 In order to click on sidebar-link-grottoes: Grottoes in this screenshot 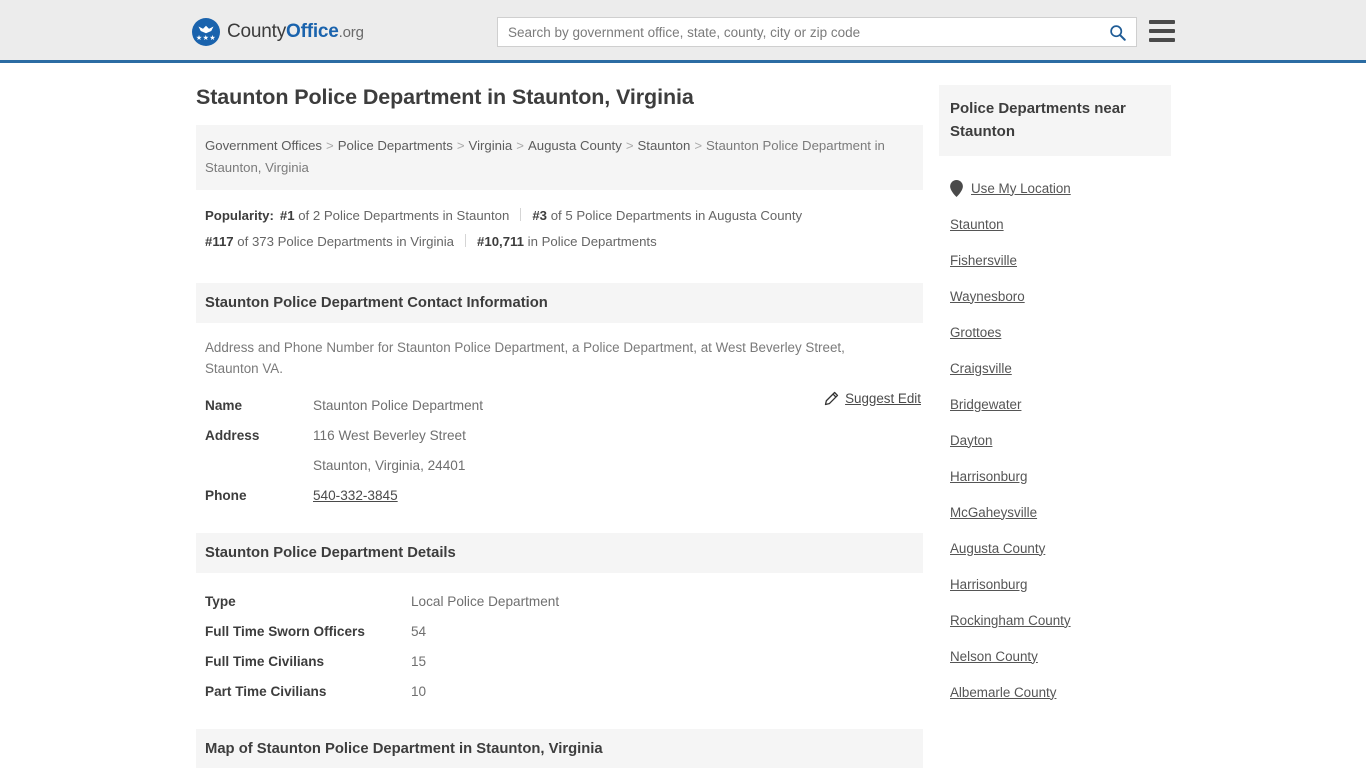, I will do `click(975, 332)`.